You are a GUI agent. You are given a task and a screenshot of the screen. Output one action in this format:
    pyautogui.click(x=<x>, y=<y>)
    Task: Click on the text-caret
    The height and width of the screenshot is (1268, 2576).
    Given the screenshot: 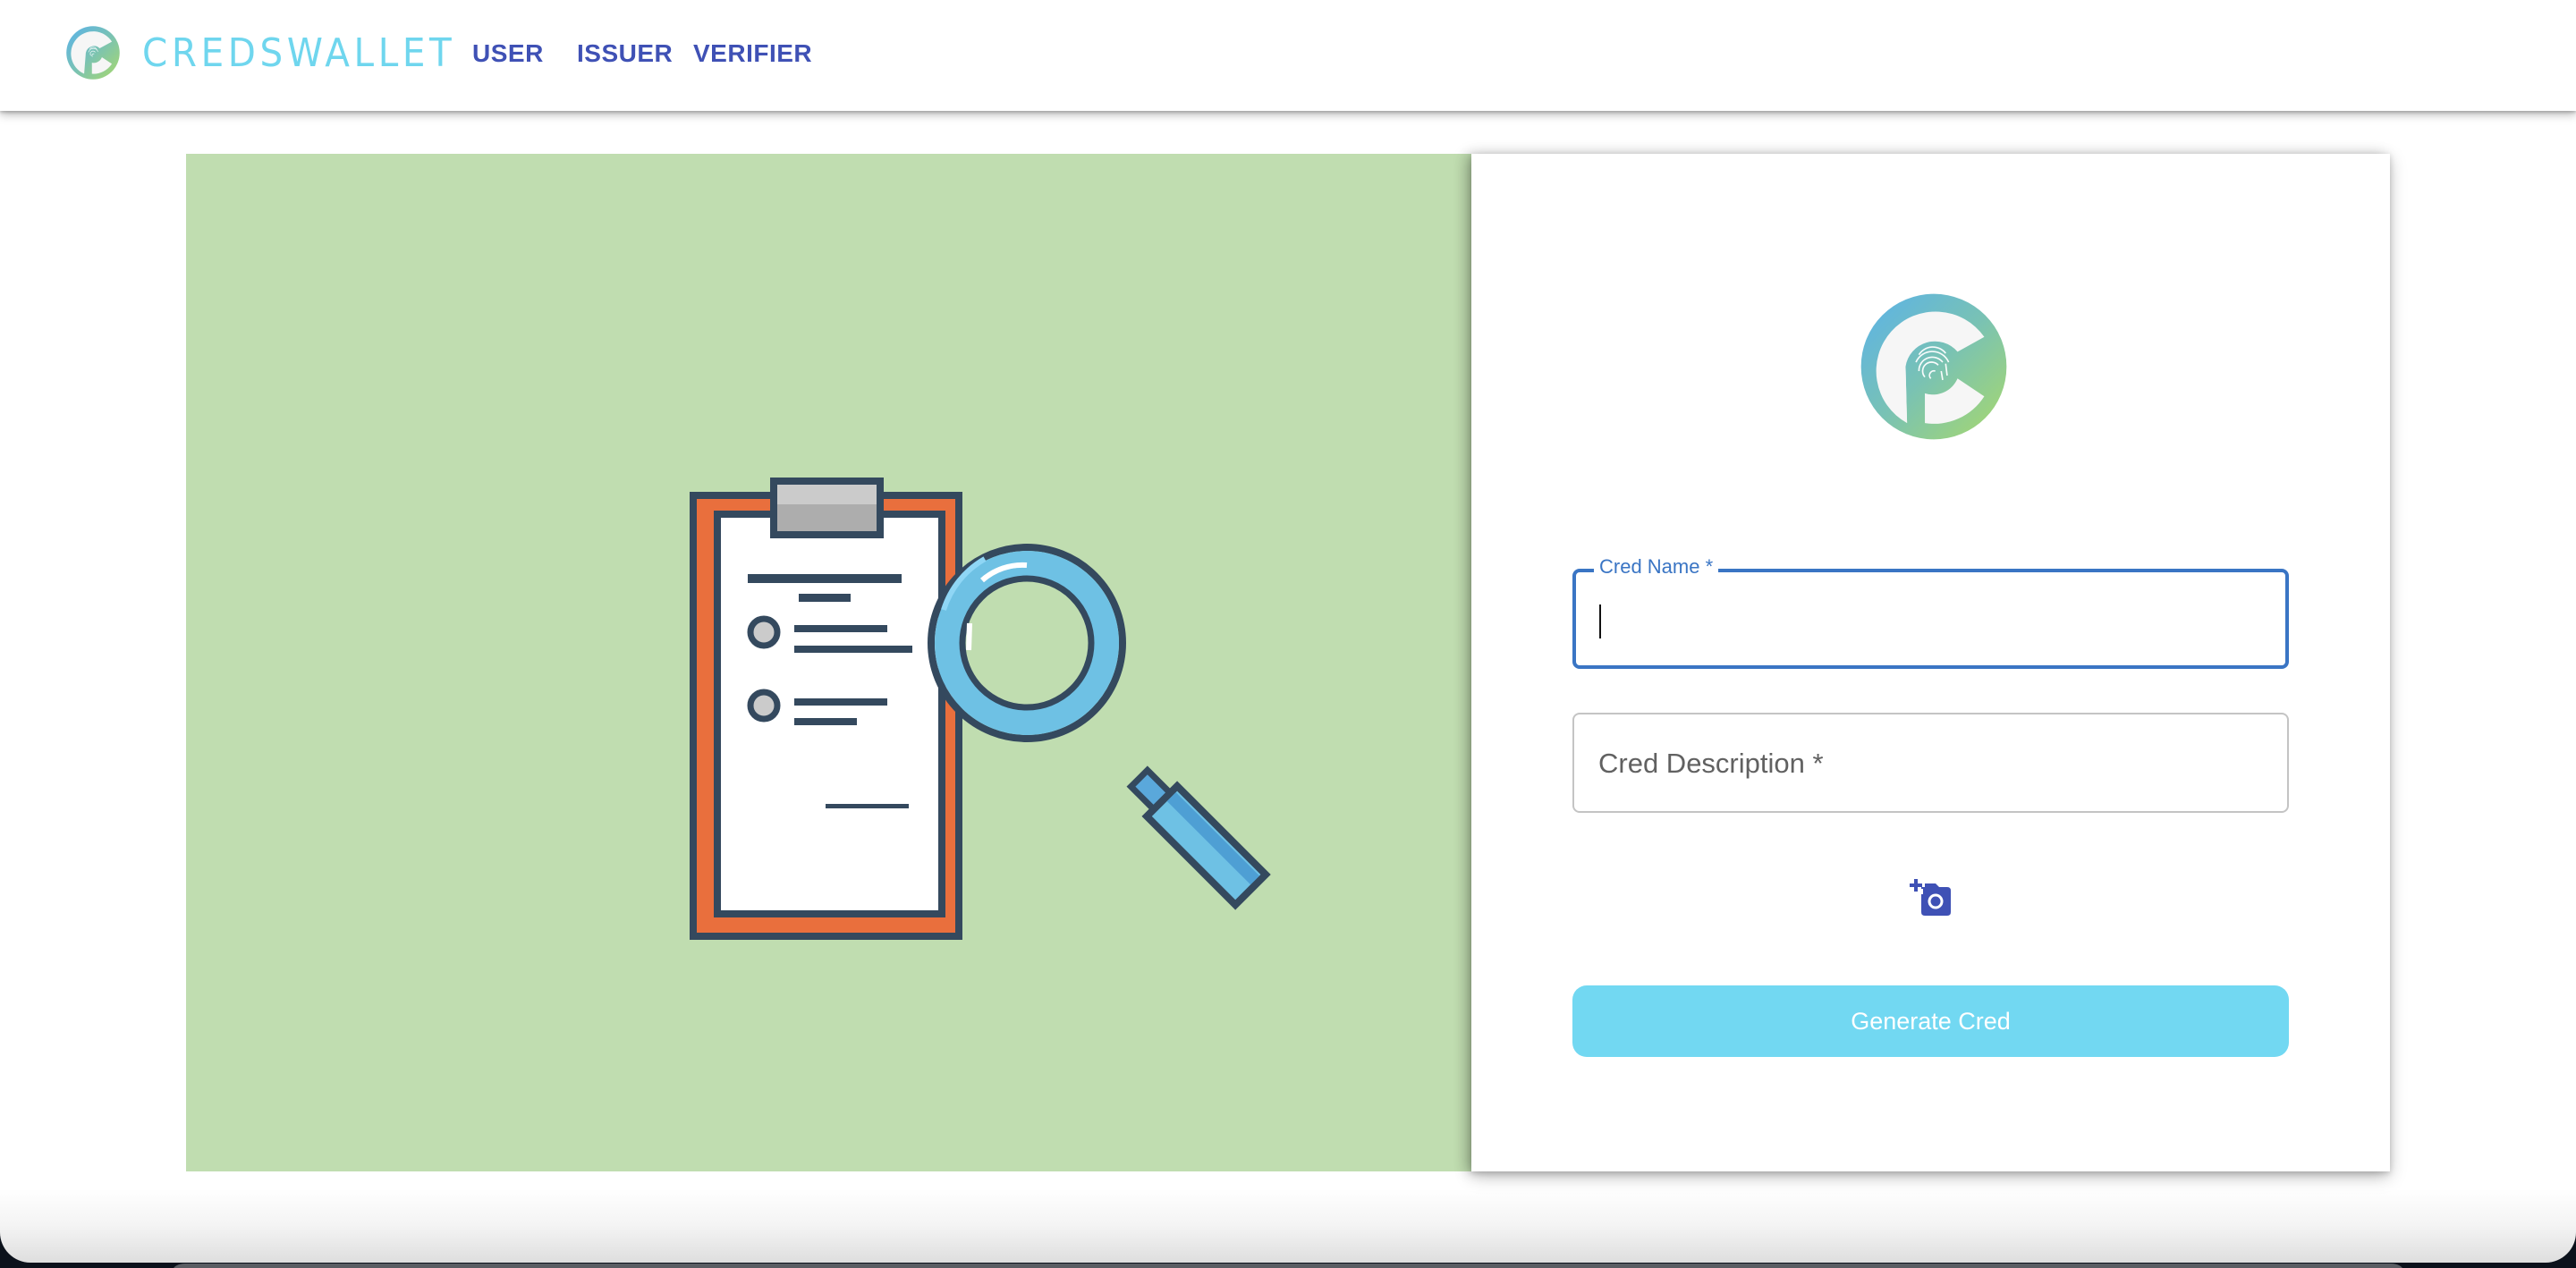 What is the action you would take?
    pyautogui.click(x=1600, y=621)
    